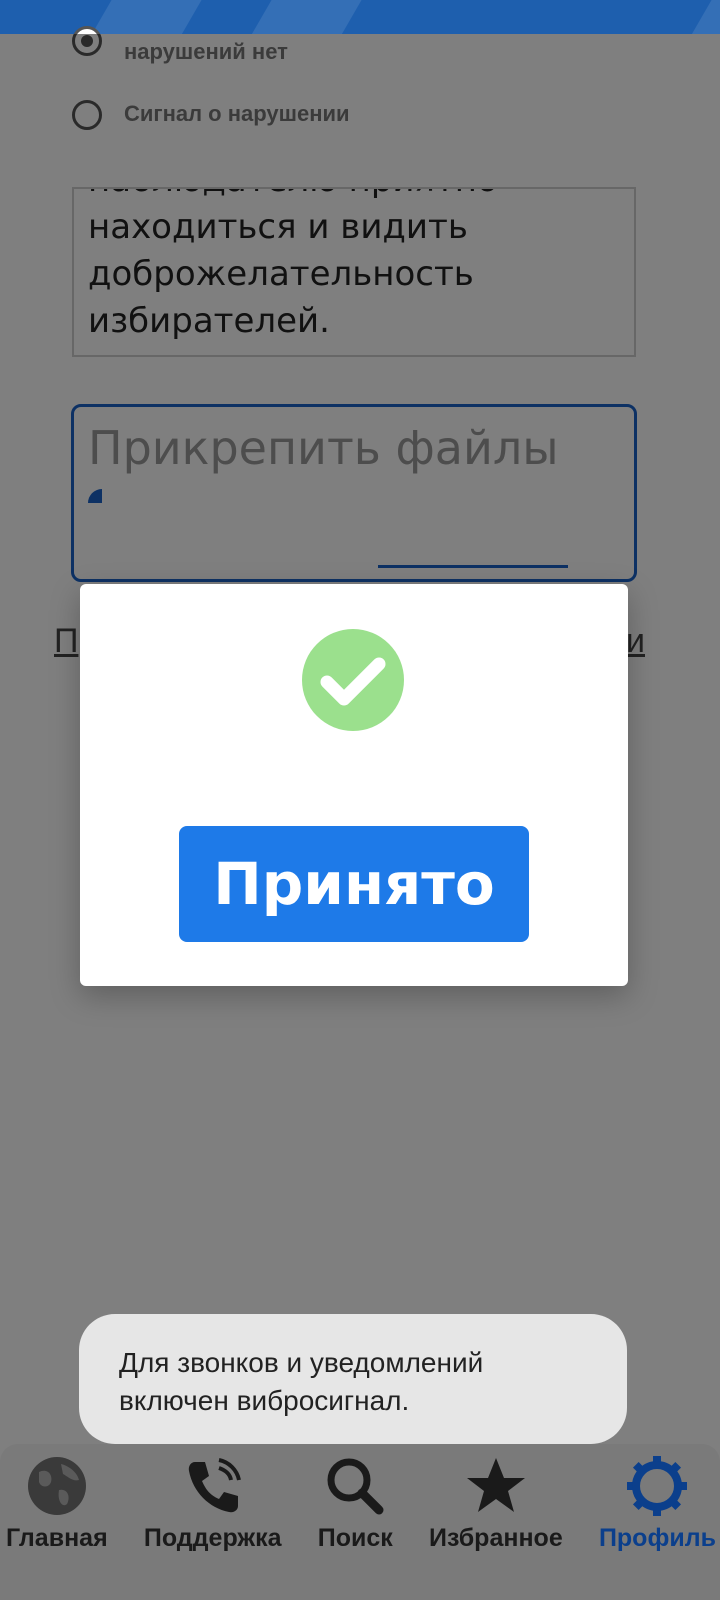 Image resolution: width=720 pixels, height=1600 pixels. I want to click on nav-item-favorites: Избранное, so click(496, 1498).